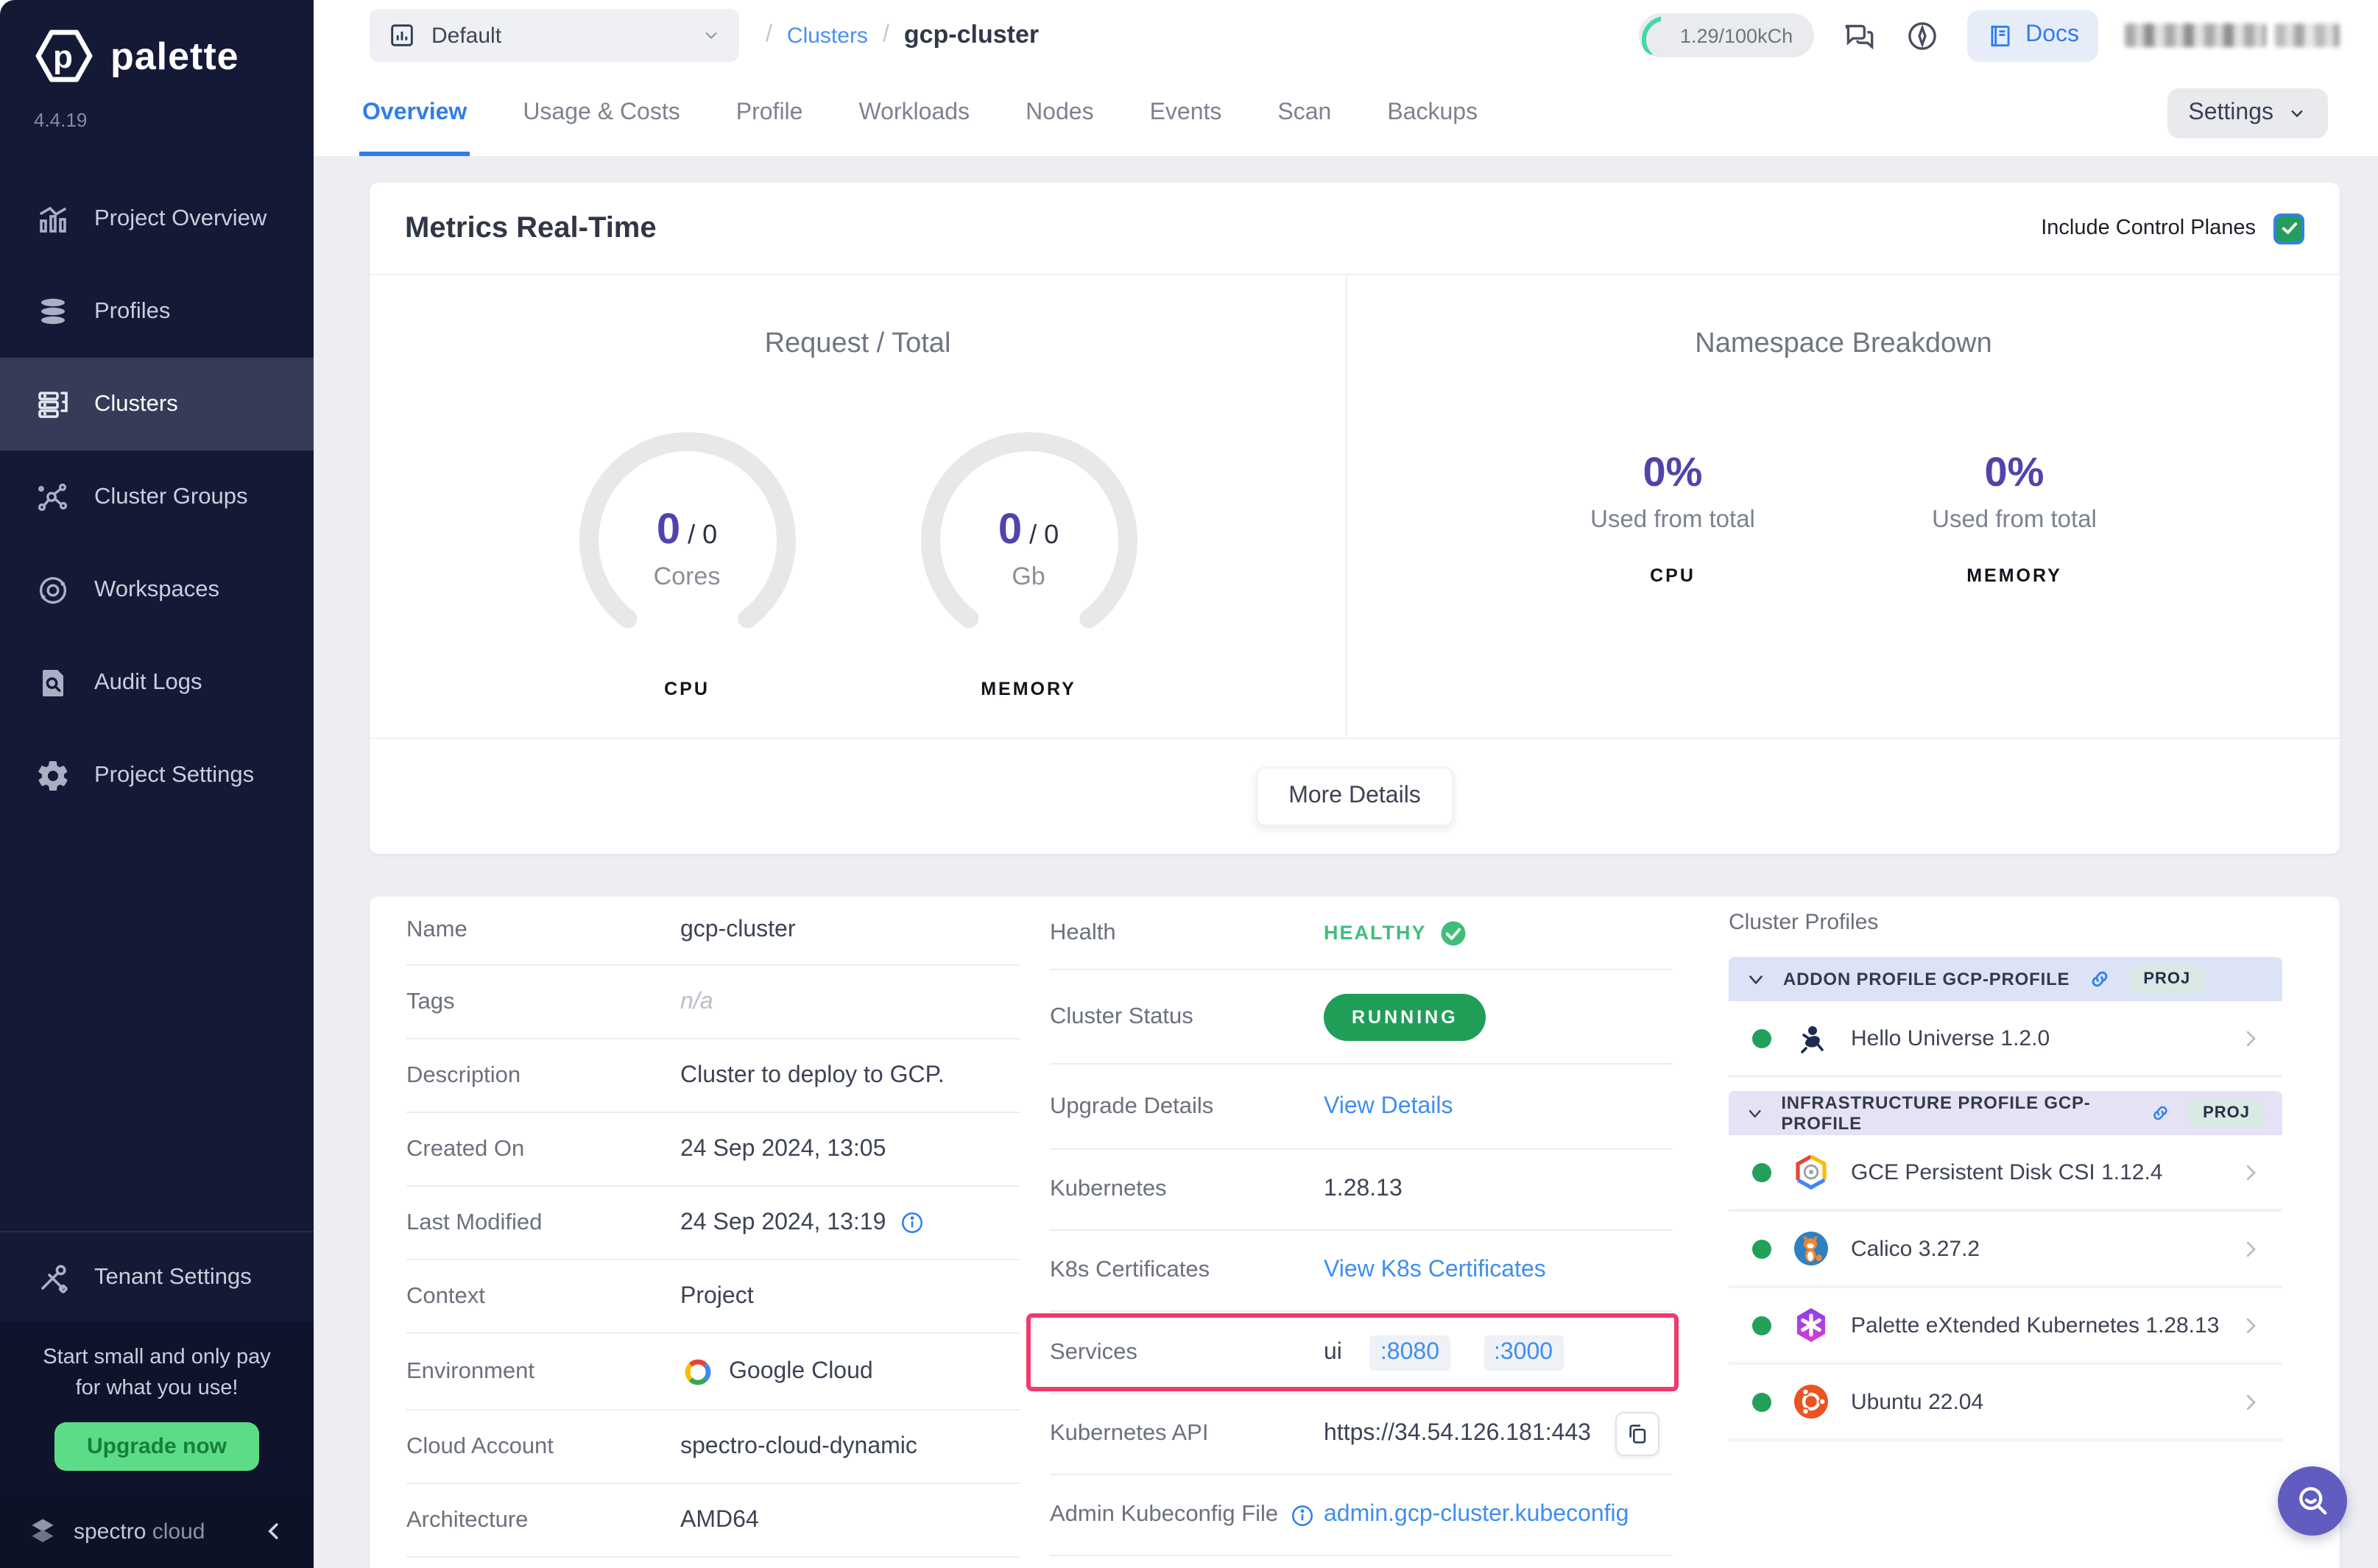 This screenshot has height=1568, width=2378. I want to click on user-menu, so click(2232, 35).